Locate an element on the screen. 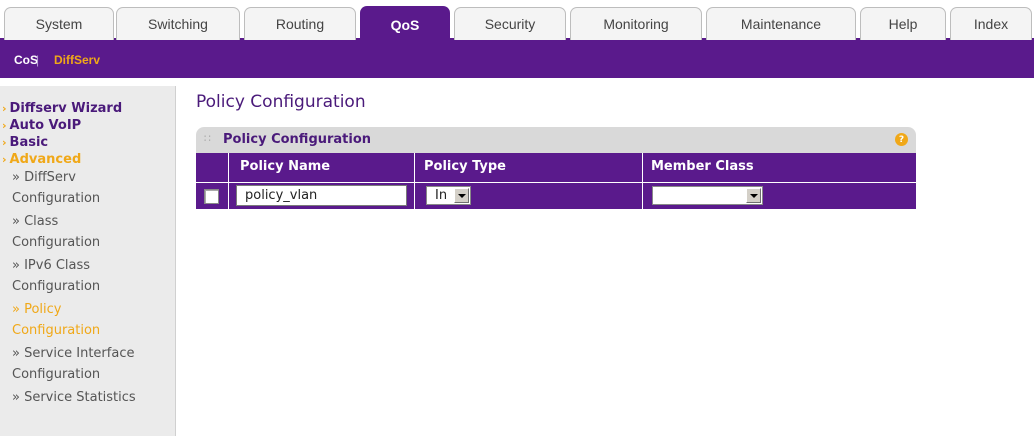 The width and height of the screenshot is (1034, 436). column-header-policy-name: Policy Name is located at coordinates (285, 166).